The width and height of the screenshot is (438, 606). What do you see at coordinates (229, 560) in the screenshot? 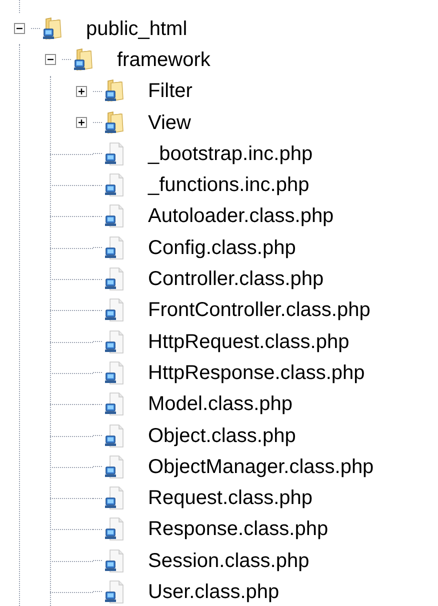
I see `tree-item: Session.class.php` at bounding box center [229, 560].